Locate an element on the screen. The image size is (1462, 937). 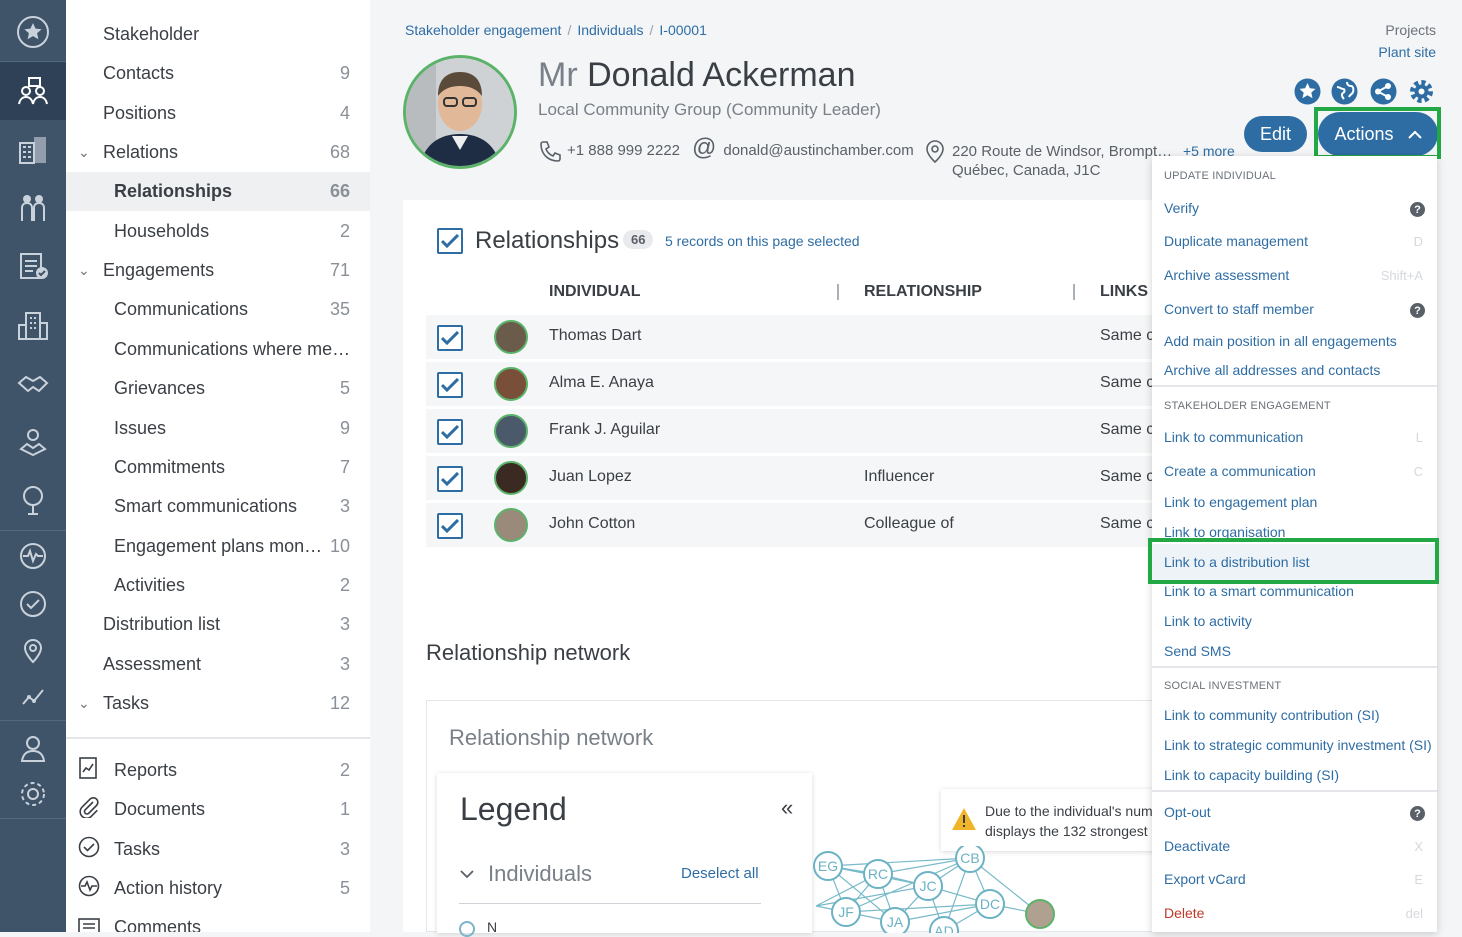
sidebar-item-communications: Communications 35 is located at coordinates (218, 309).